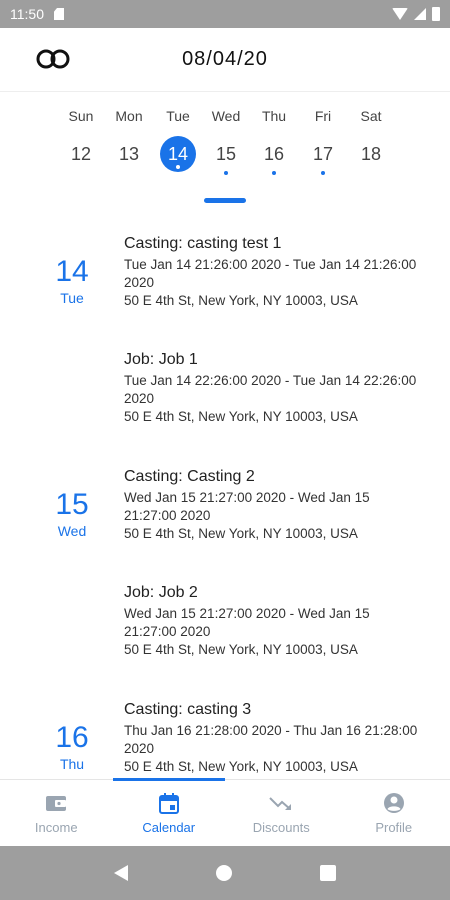  What do you see at coordinates (59, 14) in the screenshot?
I see `sd-card-icon` at bounding box center [59, 14].